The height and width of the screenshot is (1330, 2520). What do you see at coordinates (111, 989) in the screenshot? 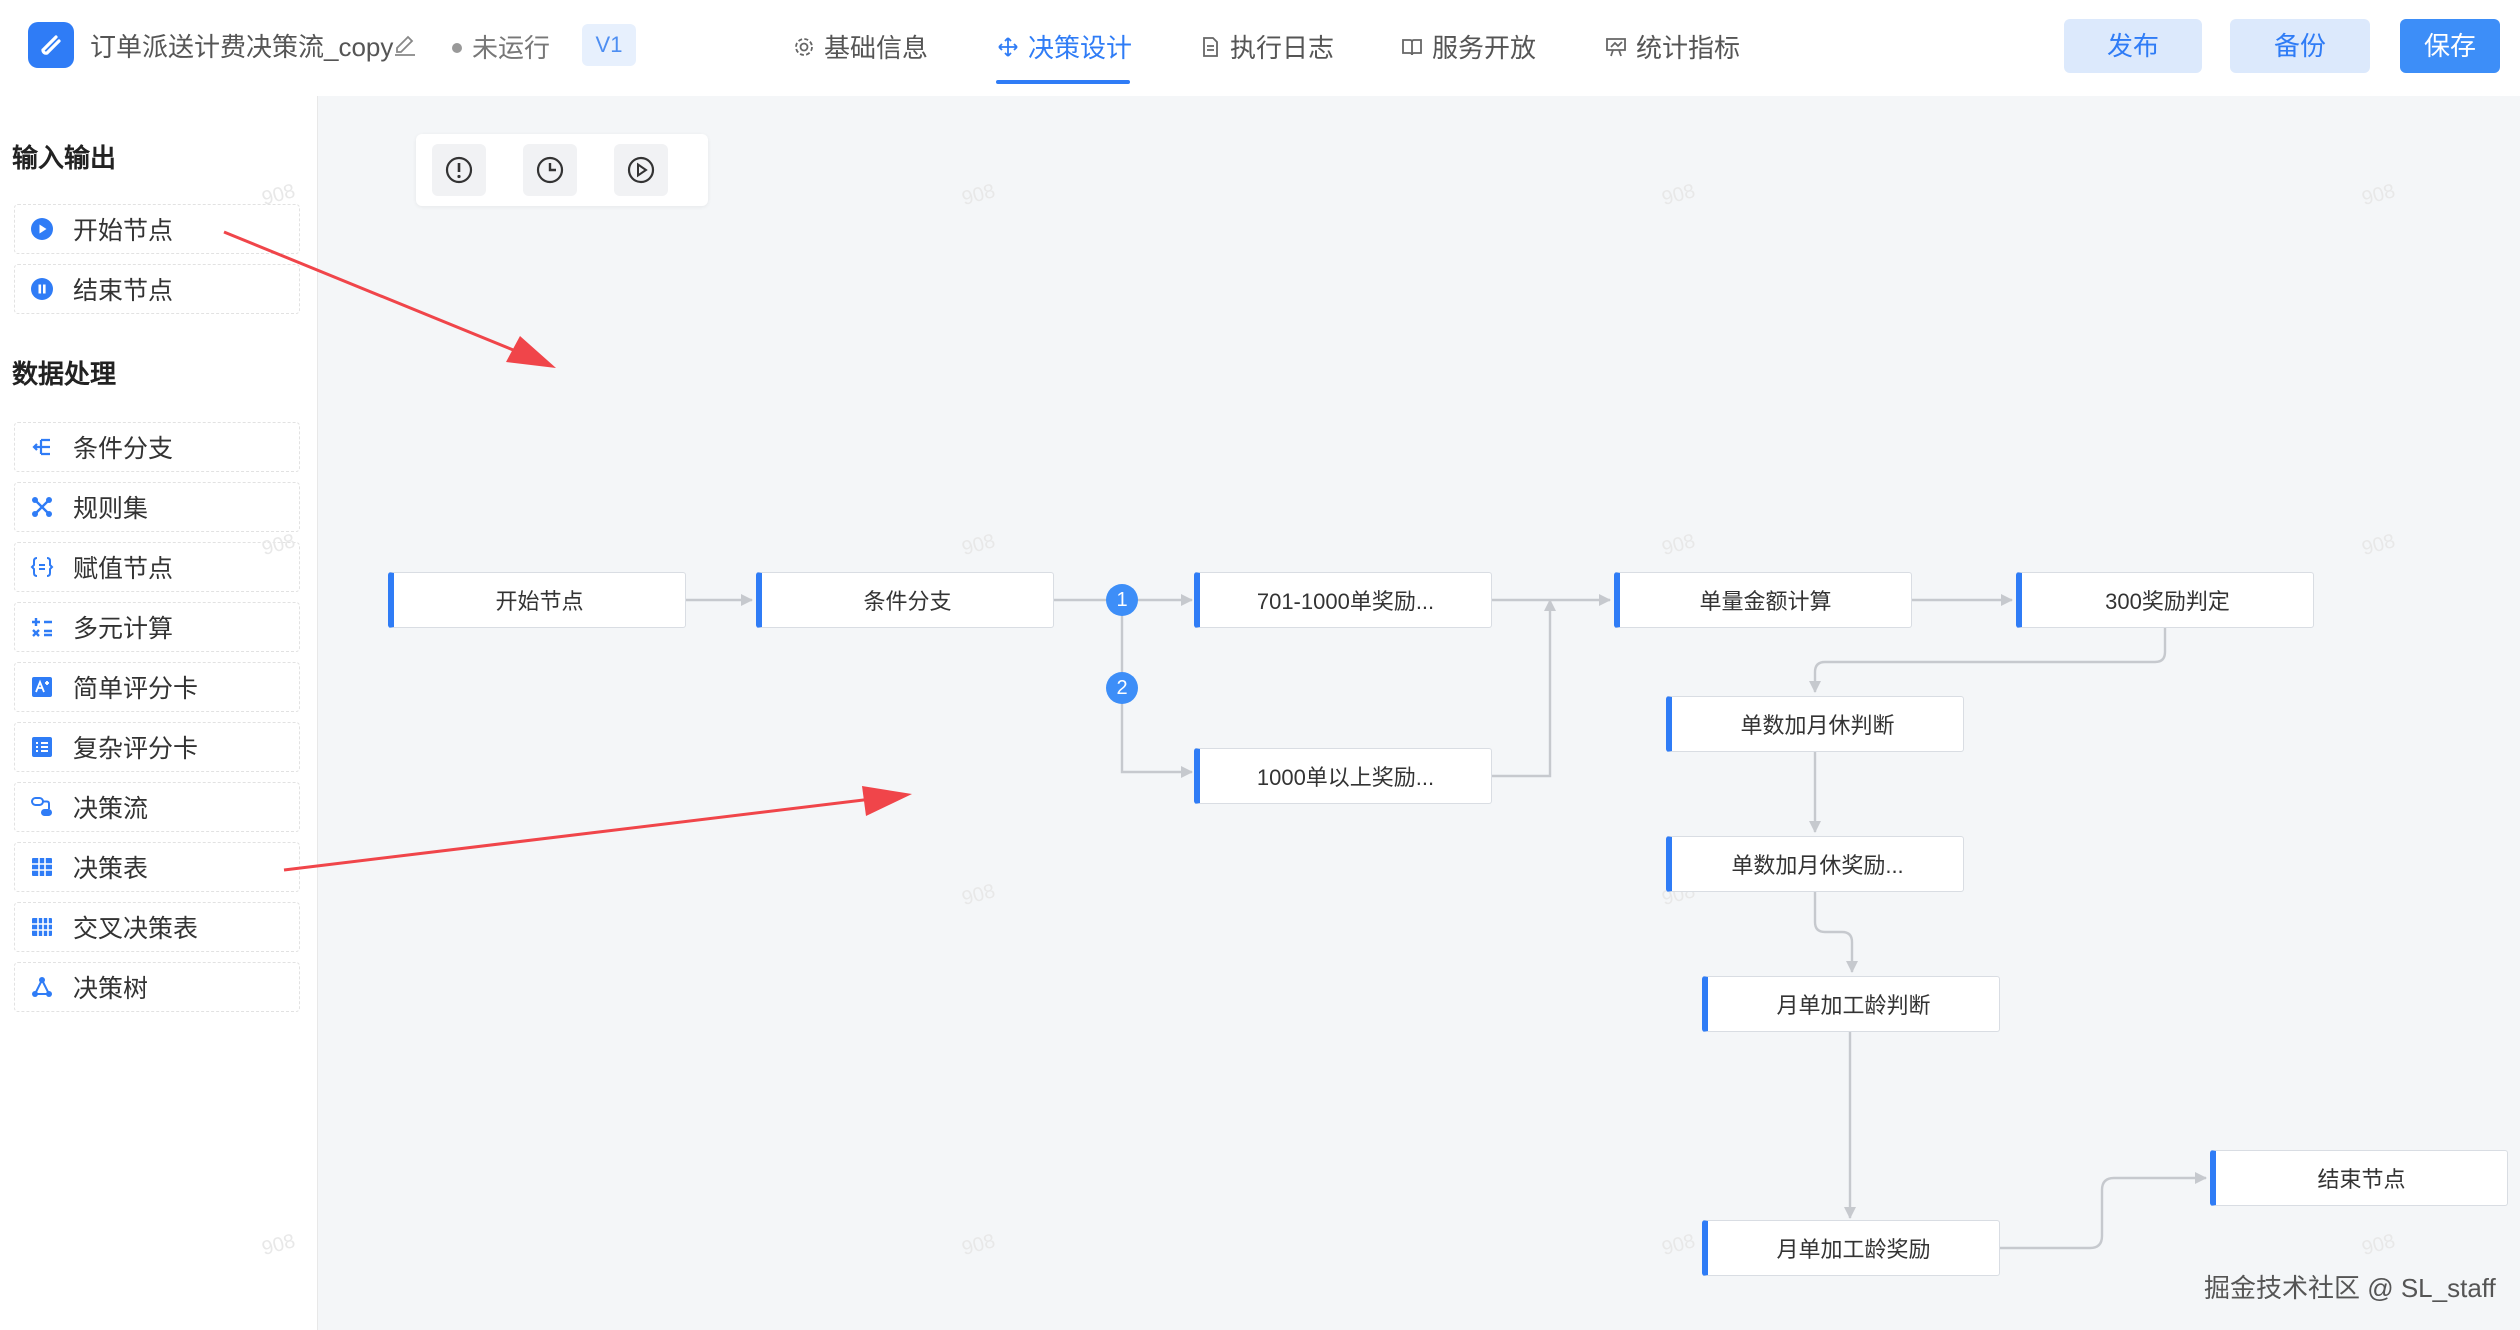
I see `palette-item-label: 决策树` at bounding box center [111, 989].